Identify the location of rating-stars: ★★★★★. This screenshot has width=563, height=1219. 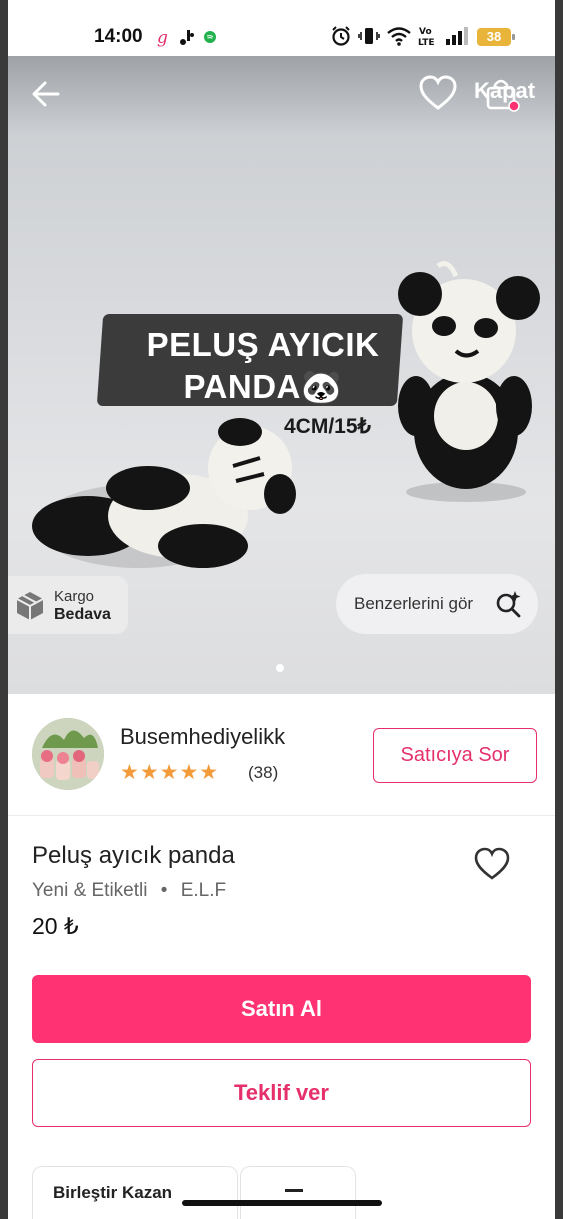
(170, 772).